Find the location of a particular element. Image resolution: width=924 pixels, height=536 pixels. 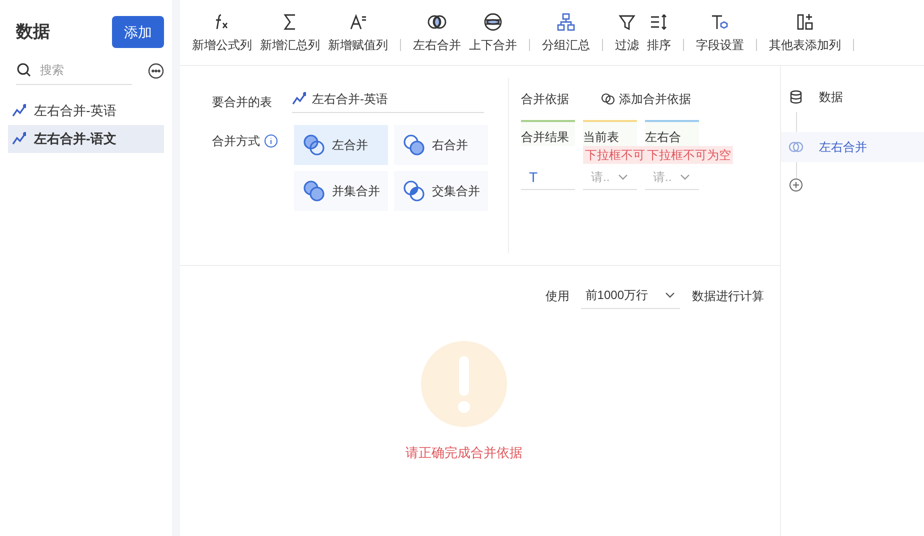

toolbar-button: 上下合并 is located at coordinates (493, 33).